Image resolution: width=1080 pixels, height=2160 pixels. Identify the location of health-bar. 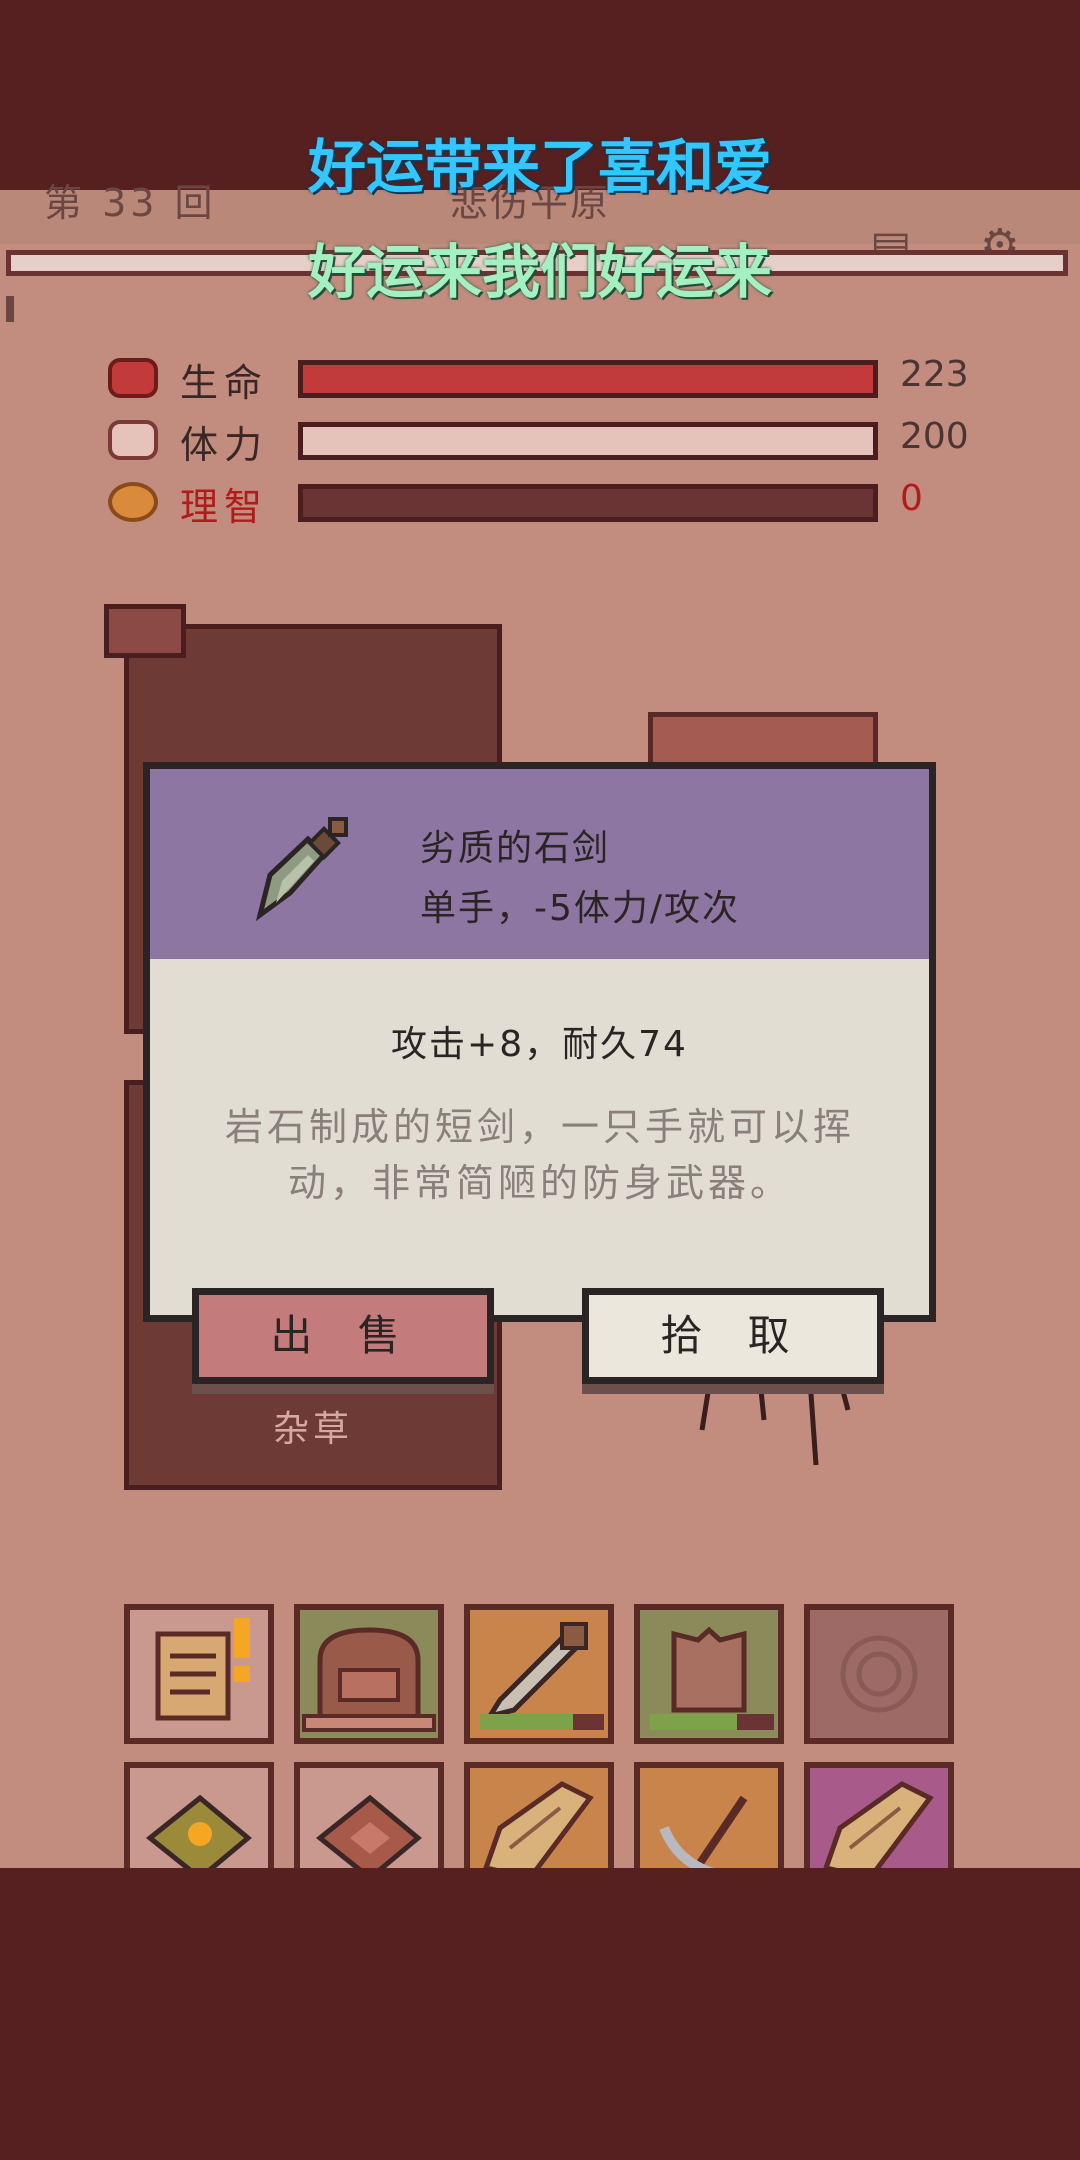
(588, 379).